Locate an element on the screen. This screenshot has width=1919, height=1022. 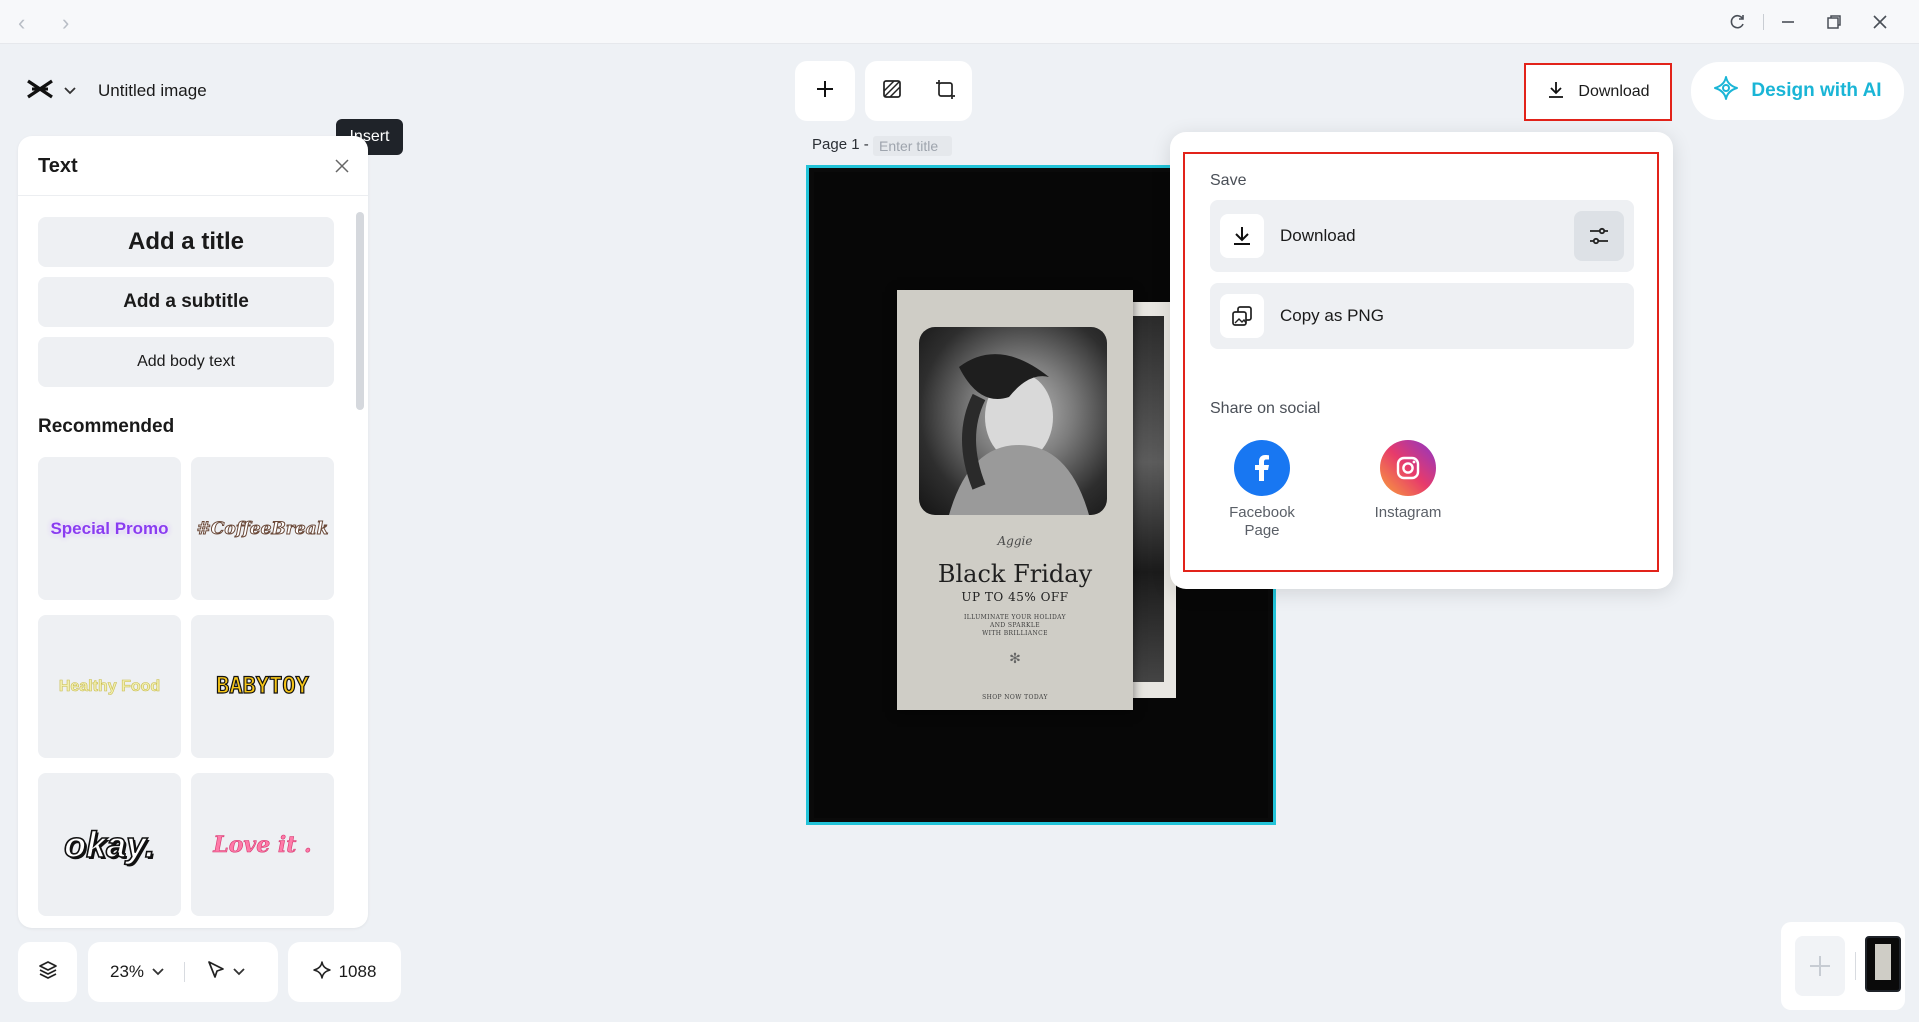
design-with-ai-label: Design with AI is located at coordinates (1816, 90).